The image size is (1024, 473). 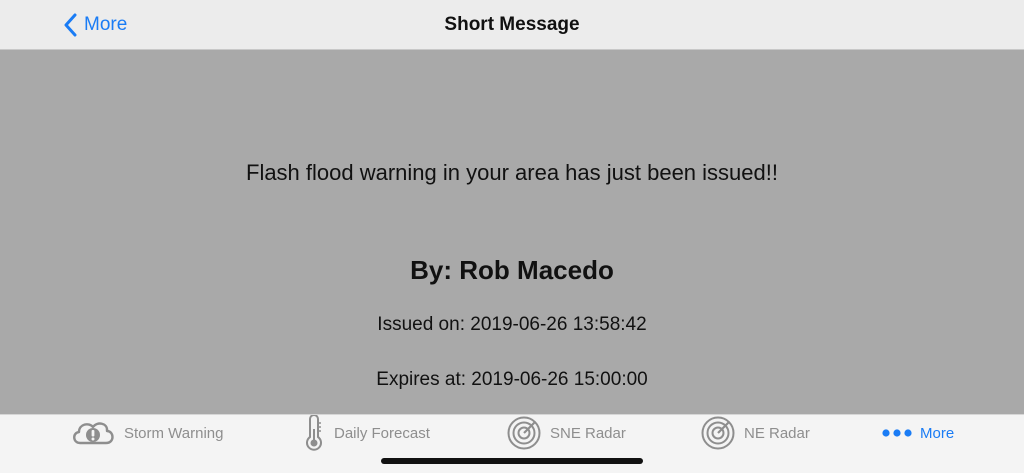 I want to click on tab-label: NE Radar, so click(x=777, y=433).